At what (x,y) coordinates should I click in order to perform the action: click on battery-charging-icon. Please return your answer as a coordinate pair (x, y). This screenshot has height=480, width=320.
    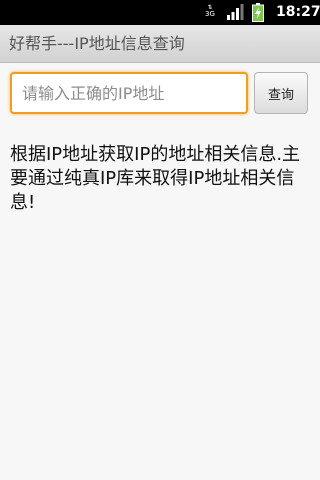
    Looking at the image, I should click on (258, 12).